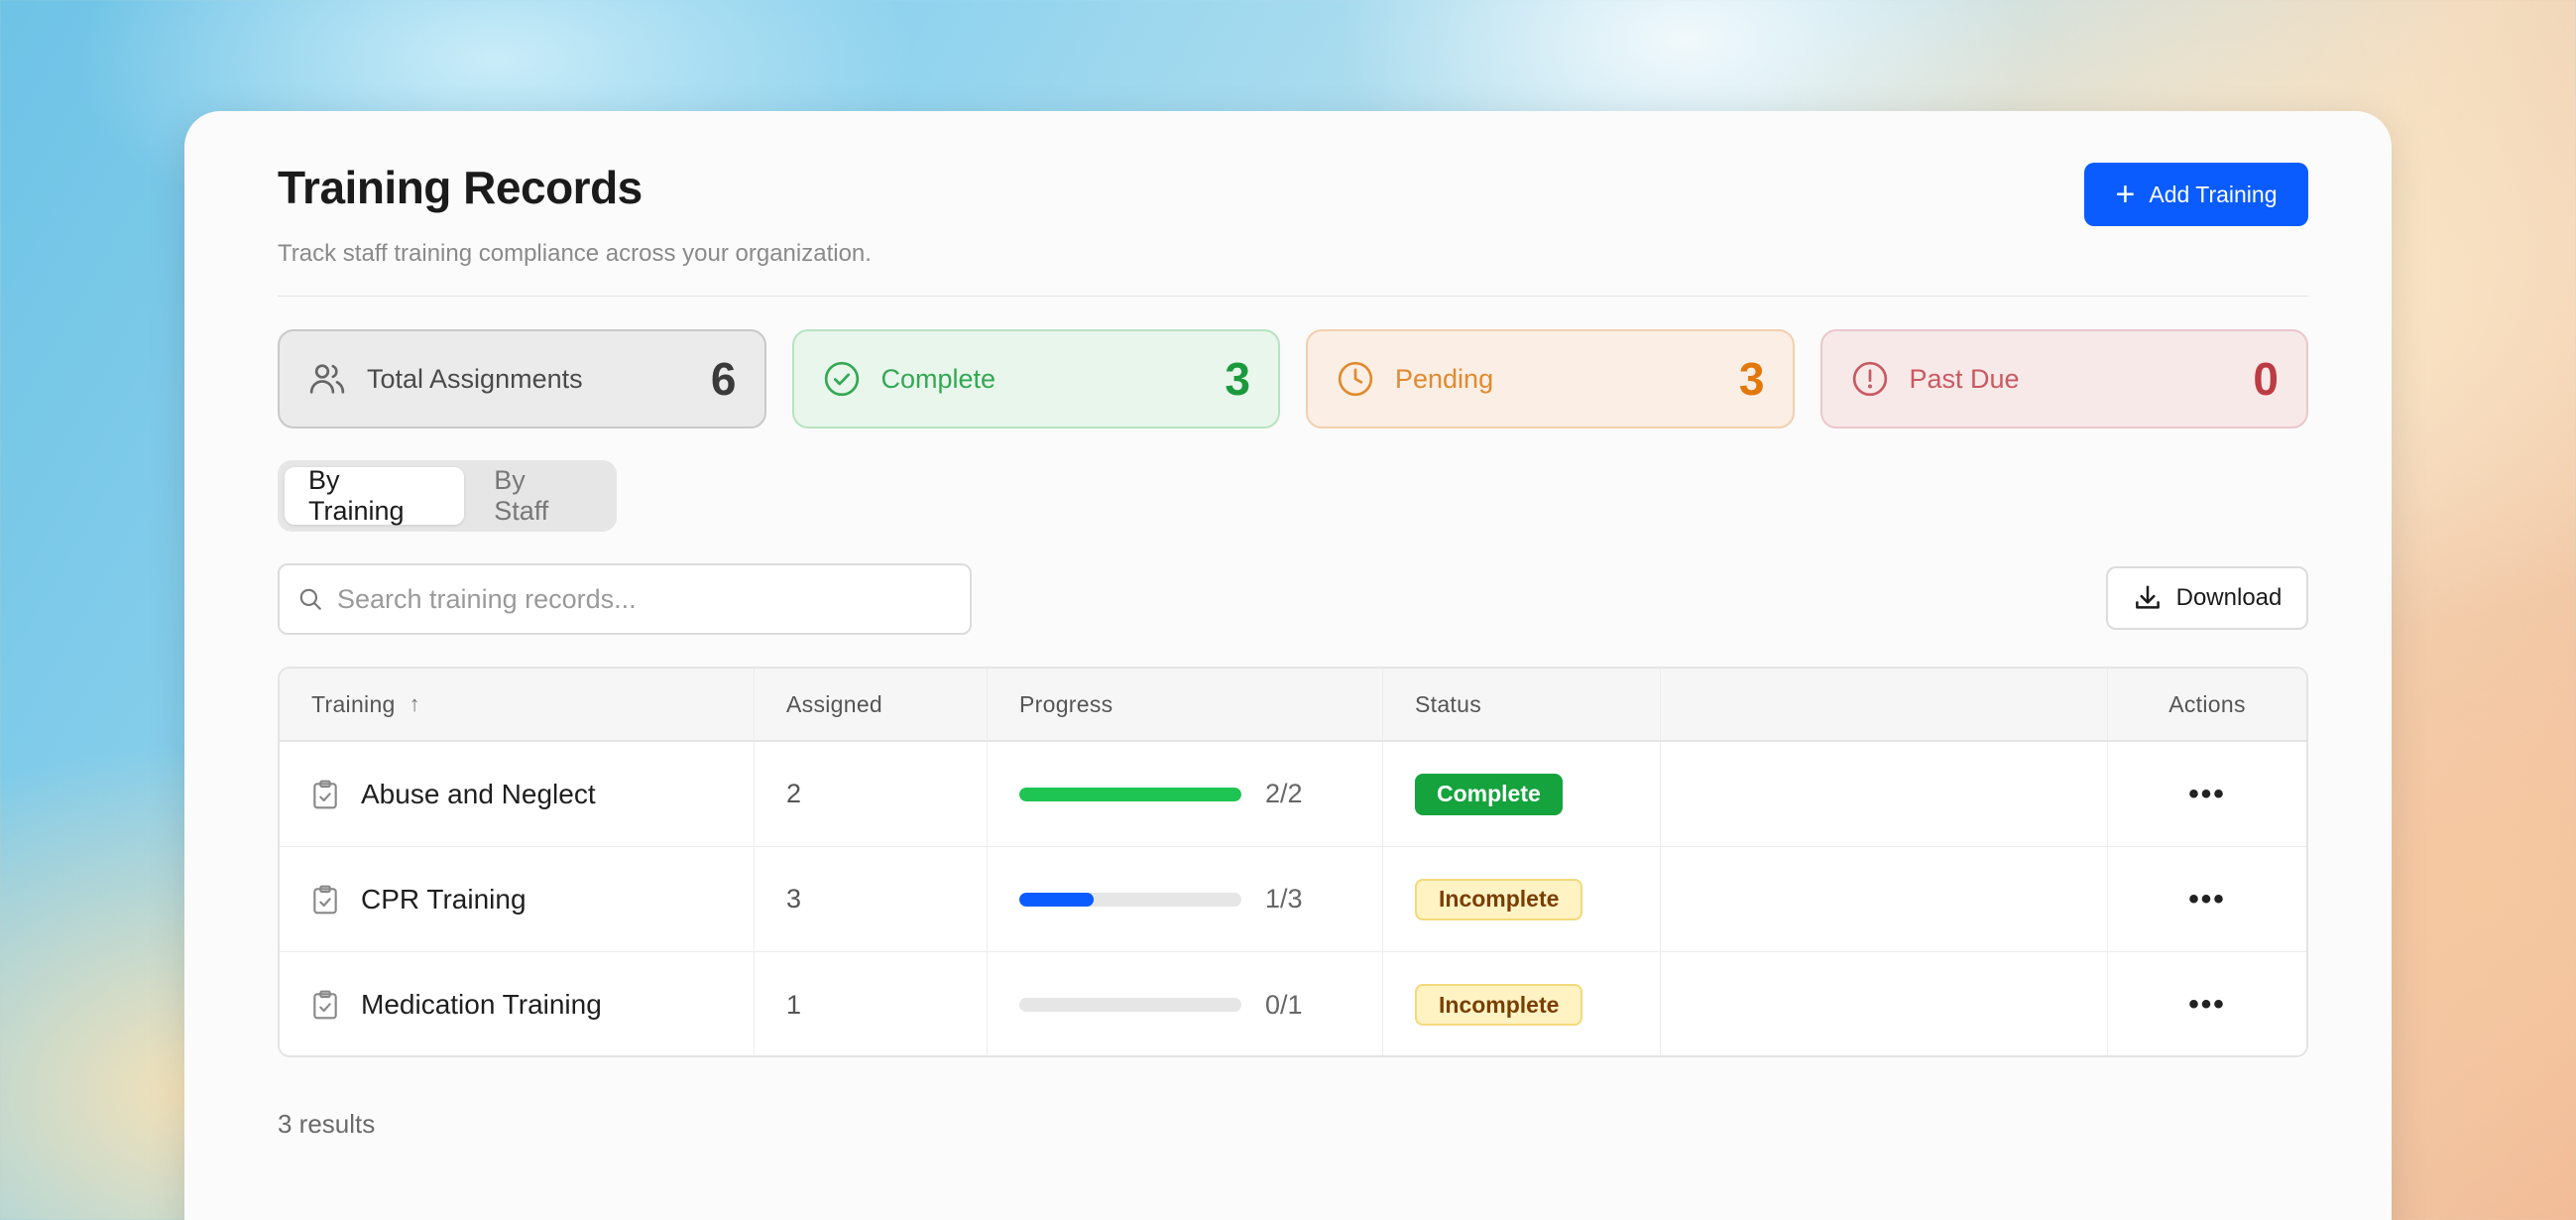  Describe the element at coordinates (1884, 704) in the screenshot. I see `column-header-blank` at that location.